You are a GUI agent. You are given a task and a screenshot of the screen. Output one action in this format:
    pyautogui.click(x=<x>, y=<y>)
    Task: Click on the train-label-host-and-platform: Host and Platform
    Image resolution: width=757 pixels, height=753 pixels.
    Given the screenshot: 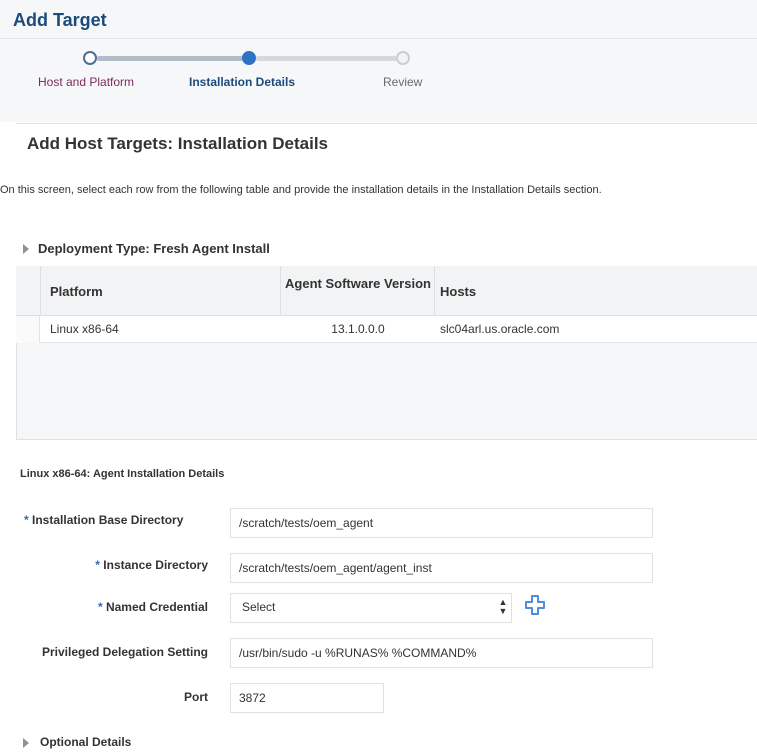 What is the action you would take?
    pyautogui.click(x=86, y=82)
    